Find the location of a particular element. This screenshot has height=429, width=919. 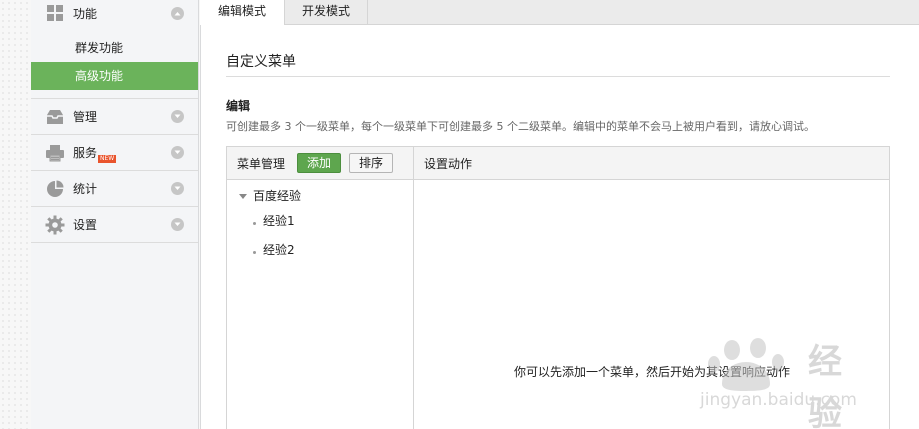

nav-group-label: 统计 is located at coordinates (85, 189).